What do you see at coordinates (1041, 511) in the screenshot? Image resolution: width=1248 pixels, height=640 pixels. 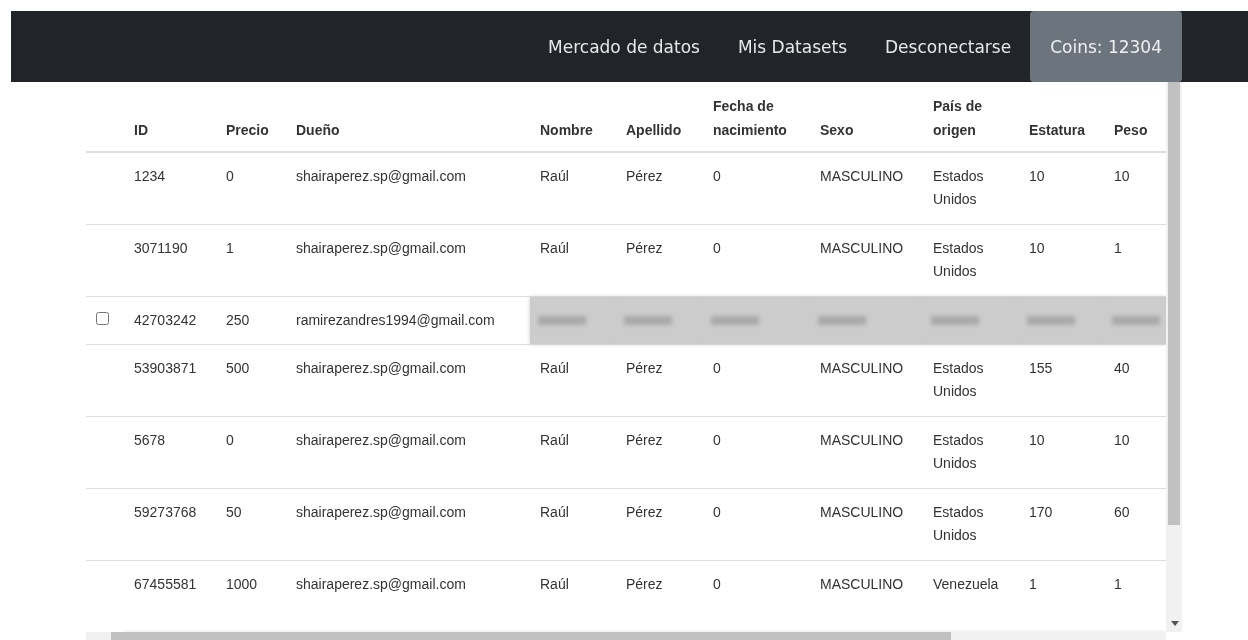 I see `table-cell: 170` at bounding box center [1041, 511].